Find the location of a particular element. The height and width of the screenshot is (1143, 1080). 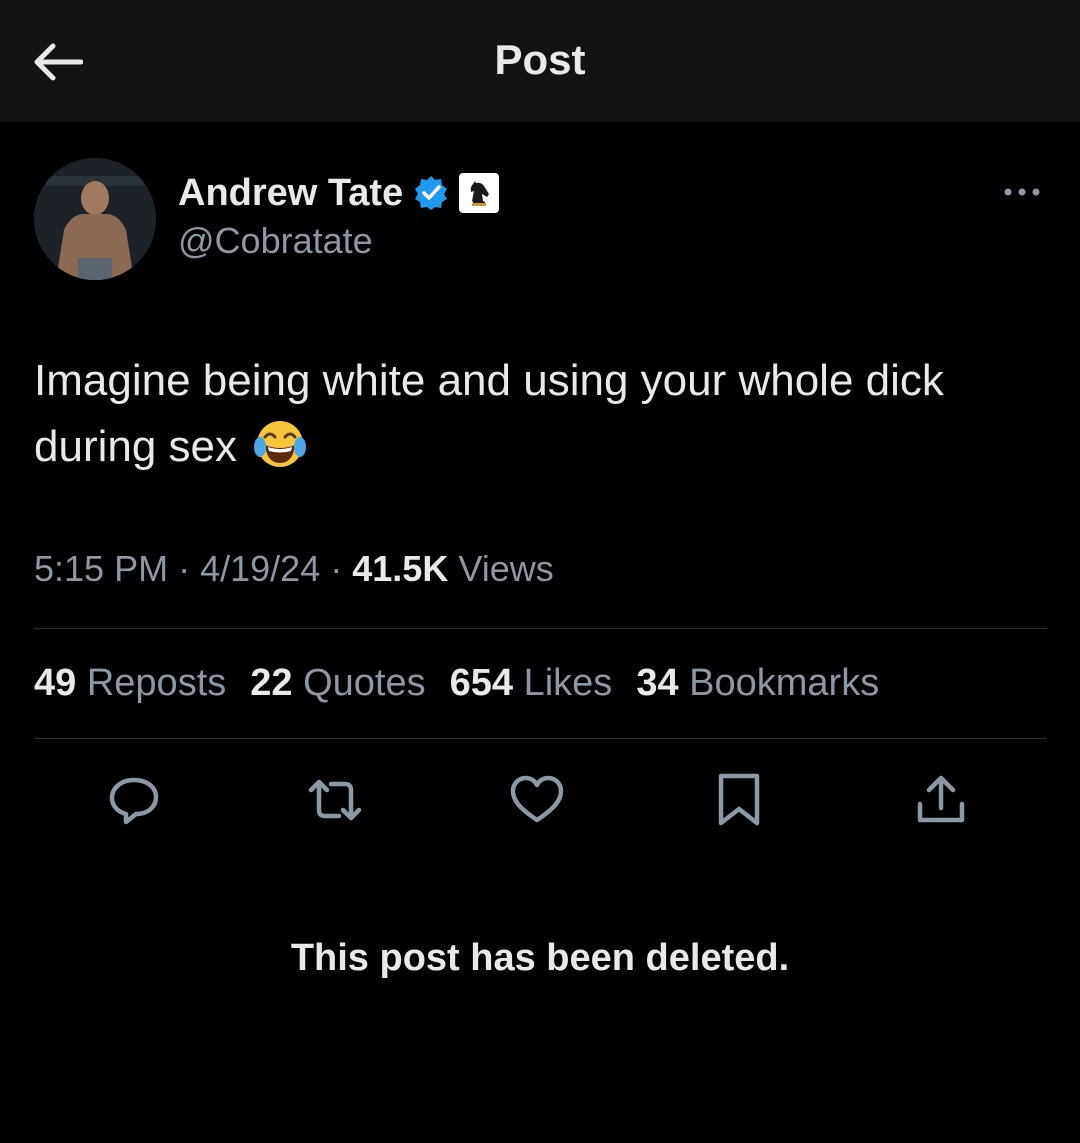

quotes-stat: 22 Quotes is located at coordinates (337, 683).